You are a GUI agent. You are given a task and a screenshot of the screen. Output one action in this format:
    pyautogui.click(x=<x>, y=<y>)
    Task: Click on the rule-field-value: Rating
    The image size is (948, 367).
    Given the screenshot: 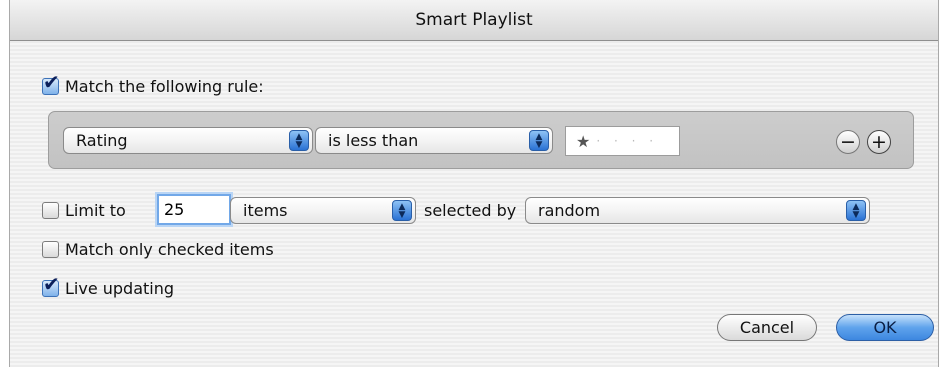 What is the action you would take?
    pyautogui.click(x=102, y=140)
    